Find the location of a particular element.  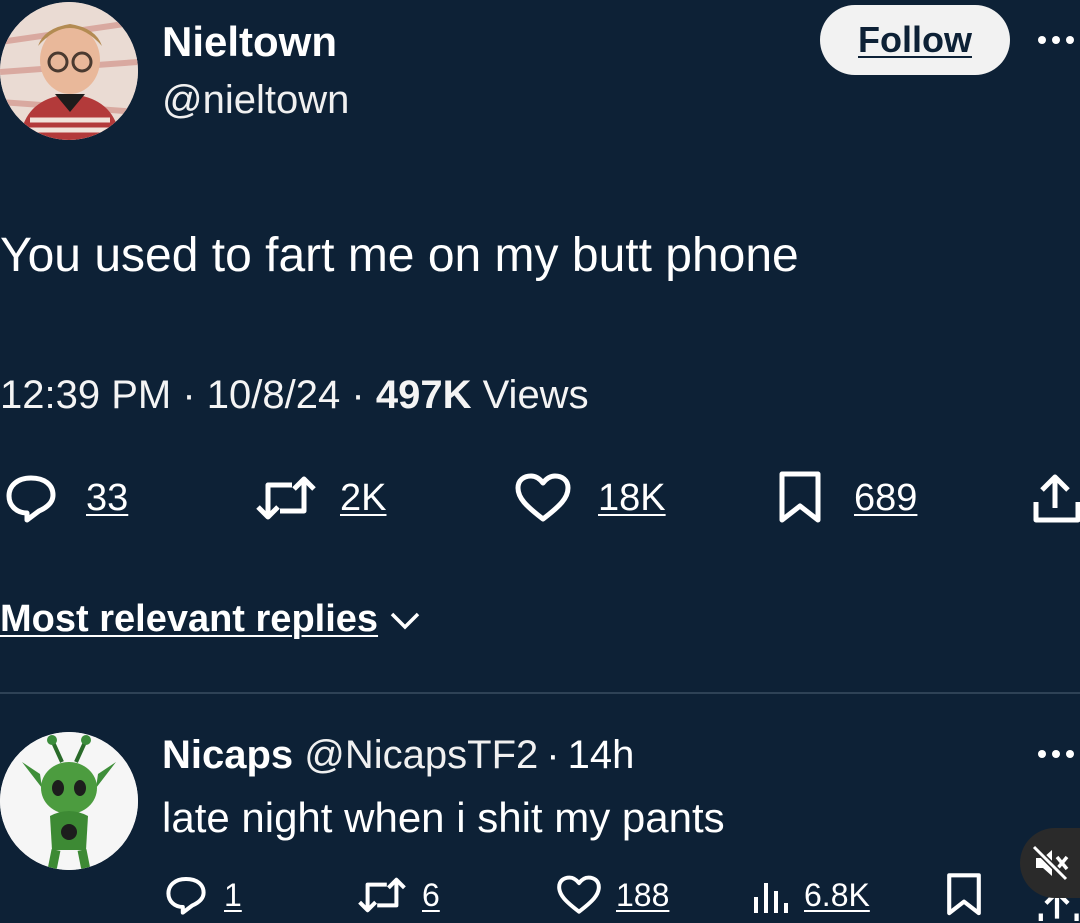

reply-reply-count: 1 is located at coordinates (233, 894).